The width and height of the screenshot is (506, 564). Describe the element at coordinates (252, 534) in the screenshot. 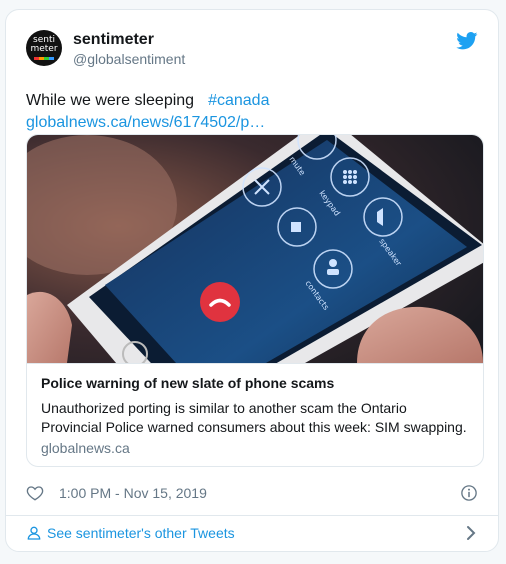

I see `footer: See sentimeter's other Tweets` at that location.